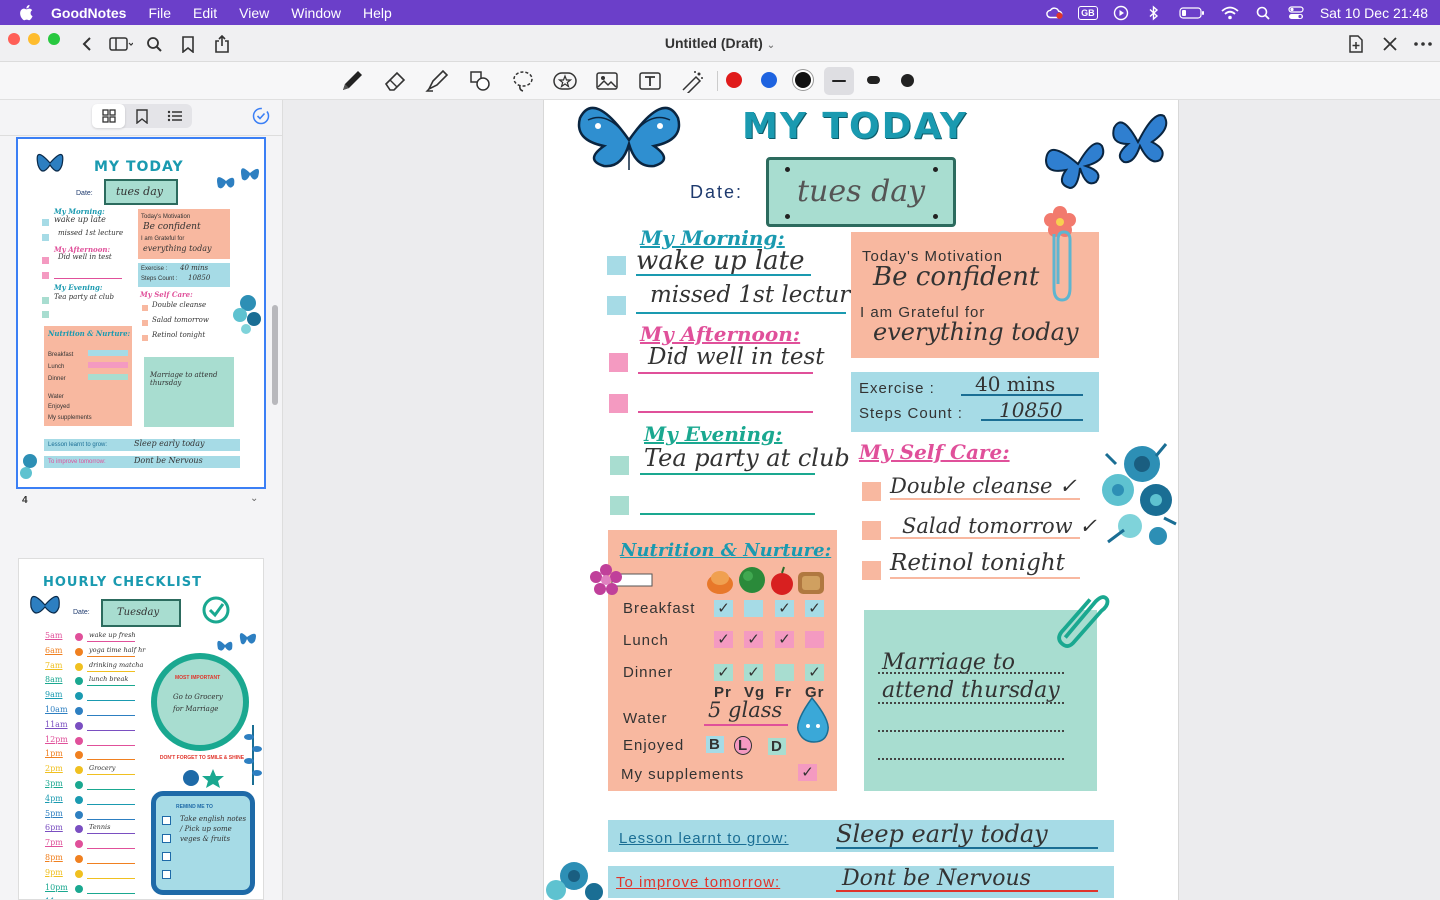 The image size is (1440, 900). What do you see at coordinates (254, 13) in the screenshot?
I see `menu-view: View` at bounding box center [254, 13].